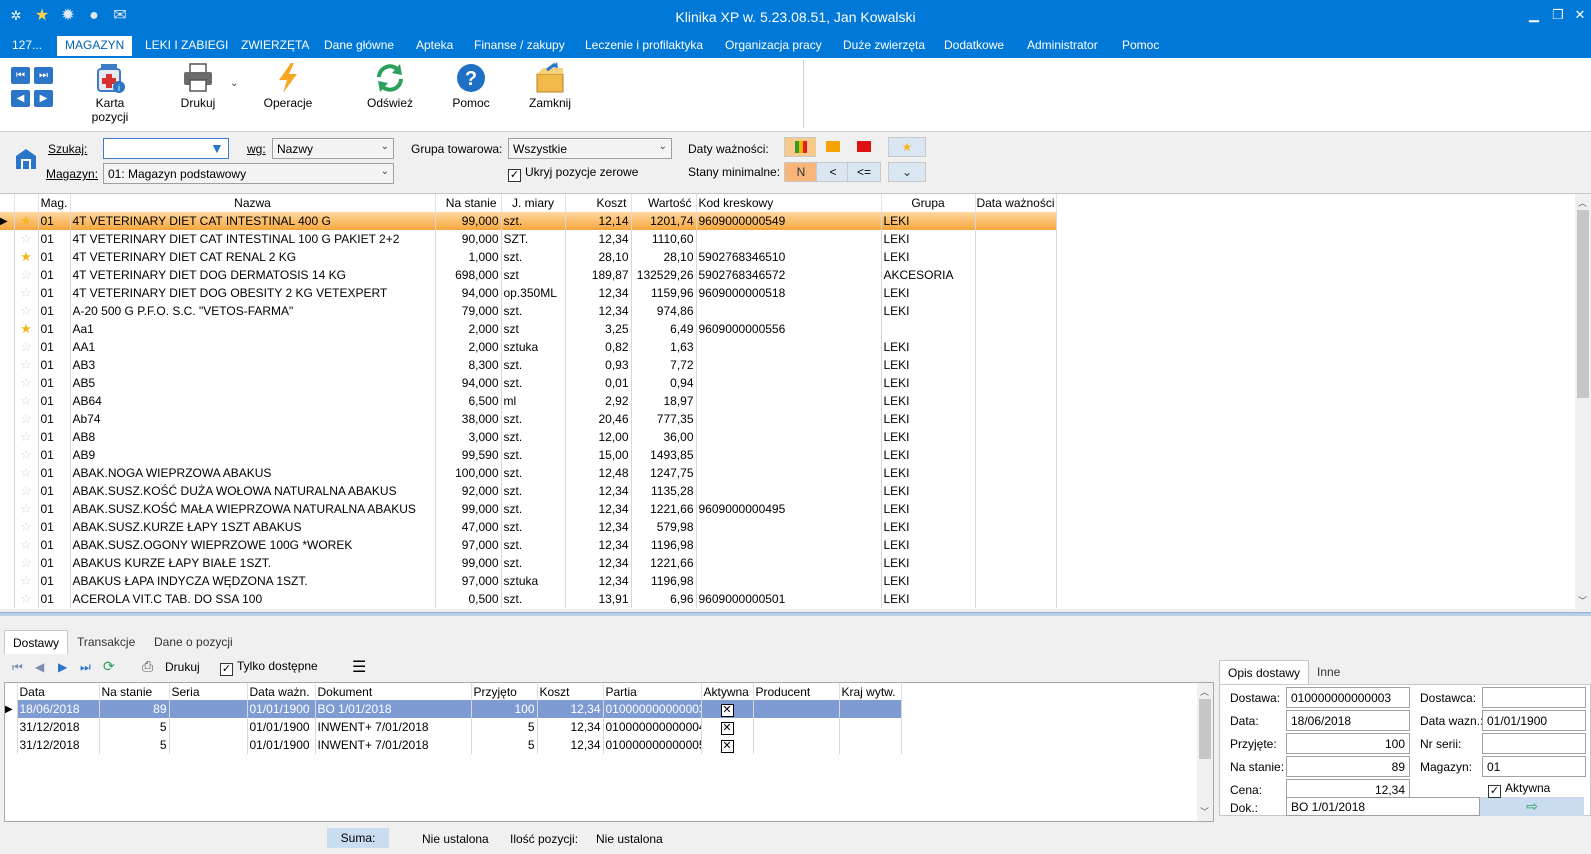  Describe the element at coordinates (1558, 15) in the screenshot. I see `restore-button: ❐` at that location.